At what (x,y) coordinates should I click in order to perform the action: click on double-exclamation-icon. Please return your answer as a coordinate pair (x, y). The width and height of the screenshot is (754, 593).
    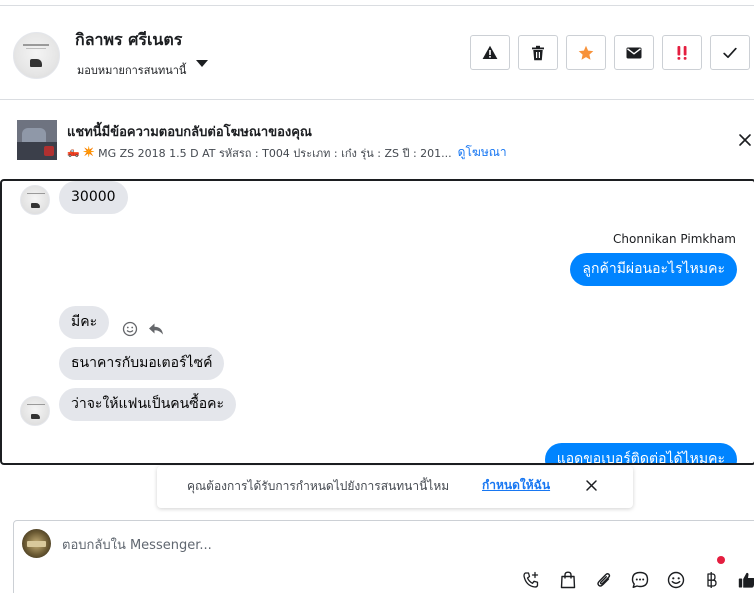
    Looking at the image, I should click on (682, 52).